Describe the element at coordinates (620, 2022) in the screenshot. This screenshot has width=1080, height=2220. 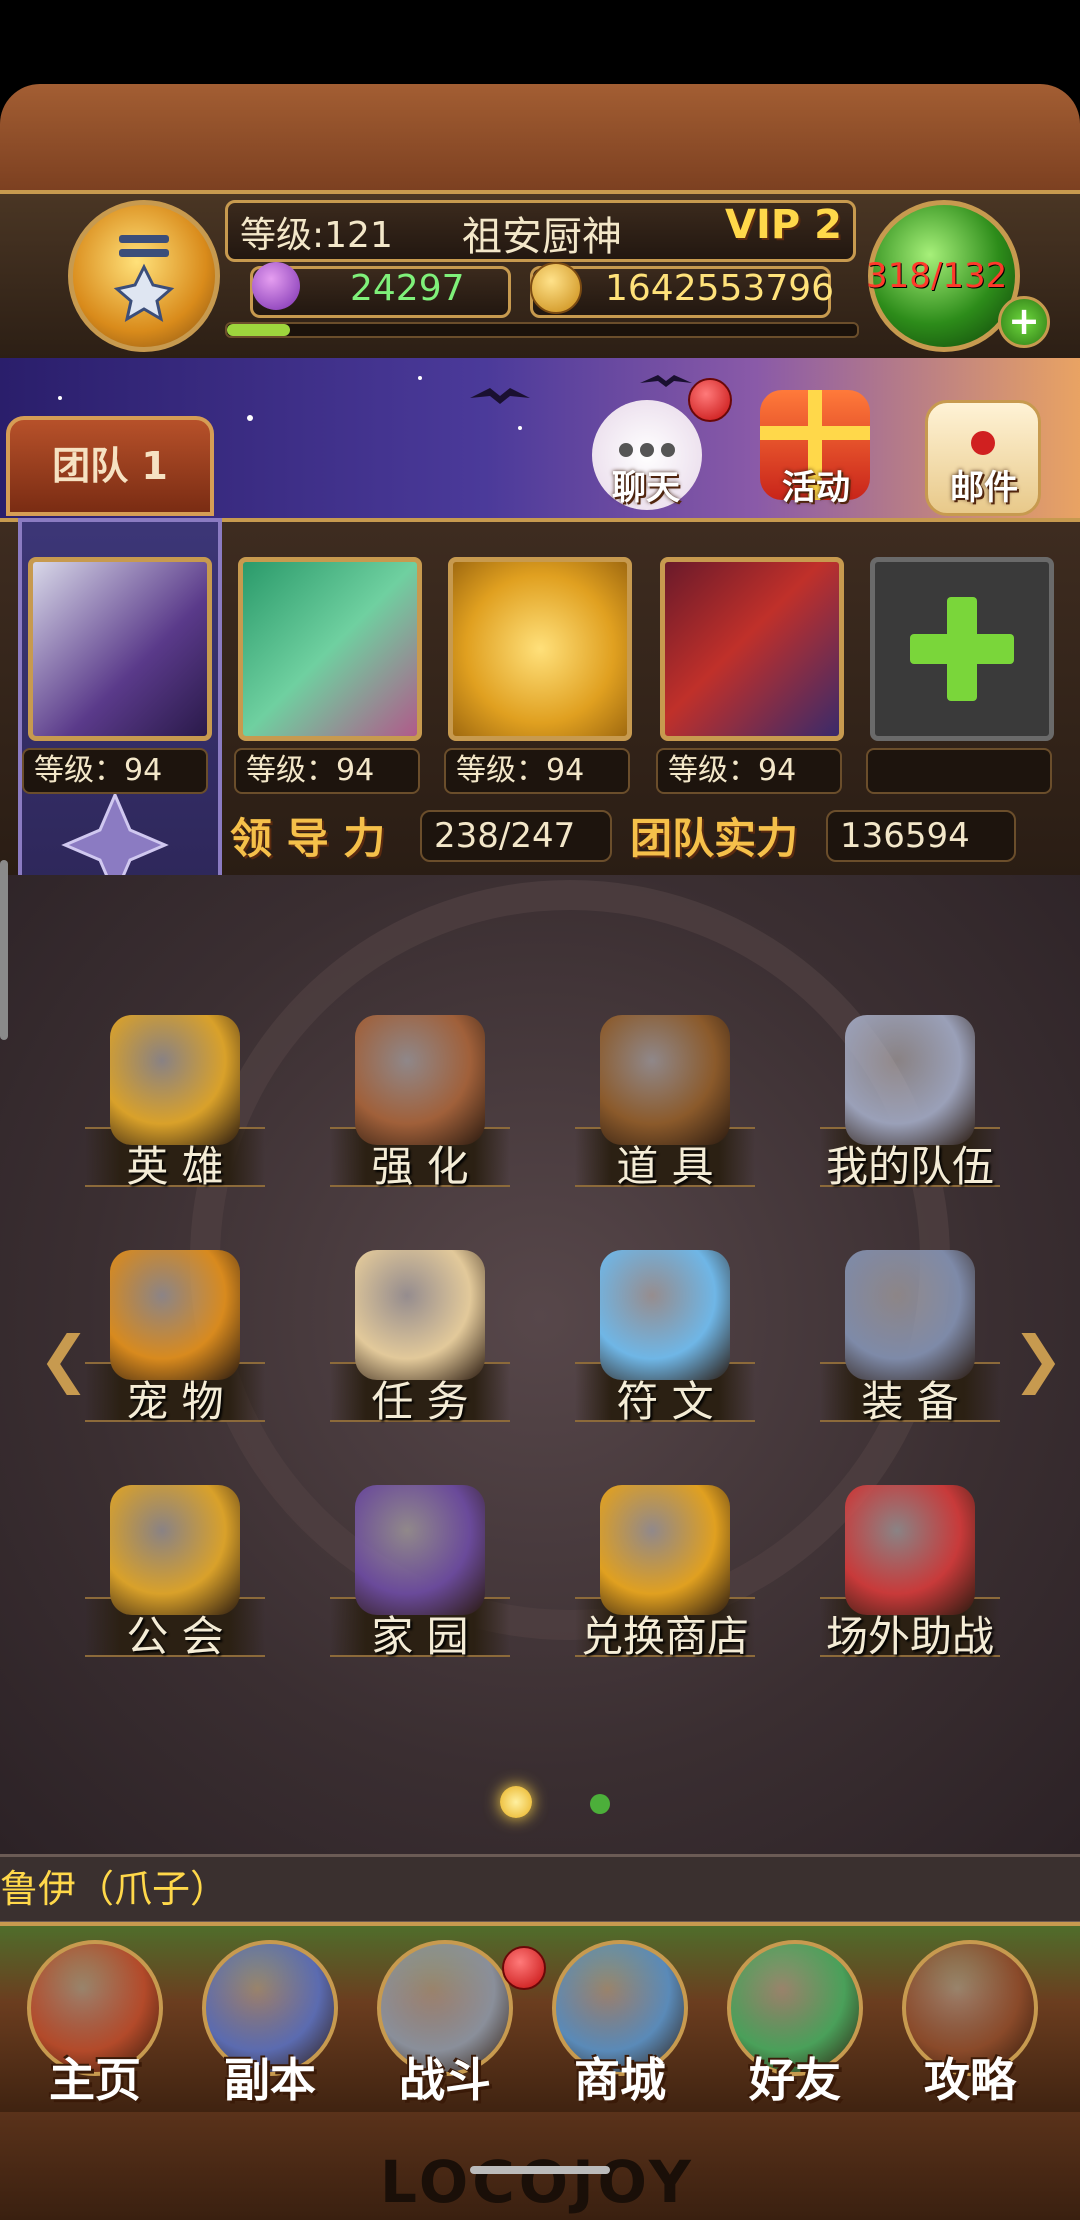
I see `nav-item: 商城` at that location.